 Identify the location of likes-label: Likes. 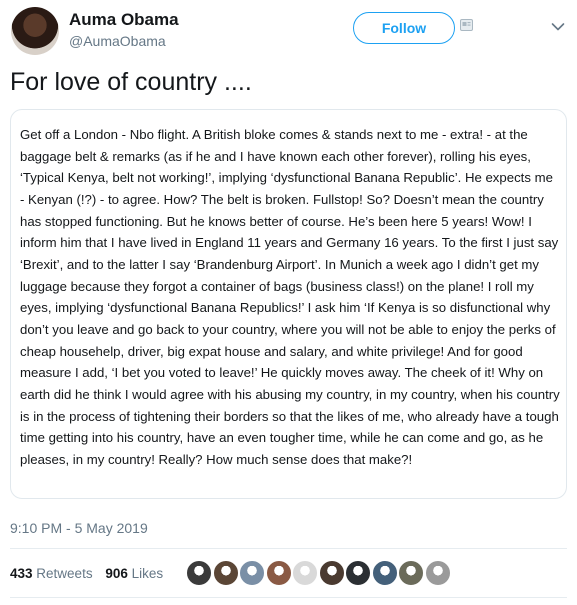
(147, 573).